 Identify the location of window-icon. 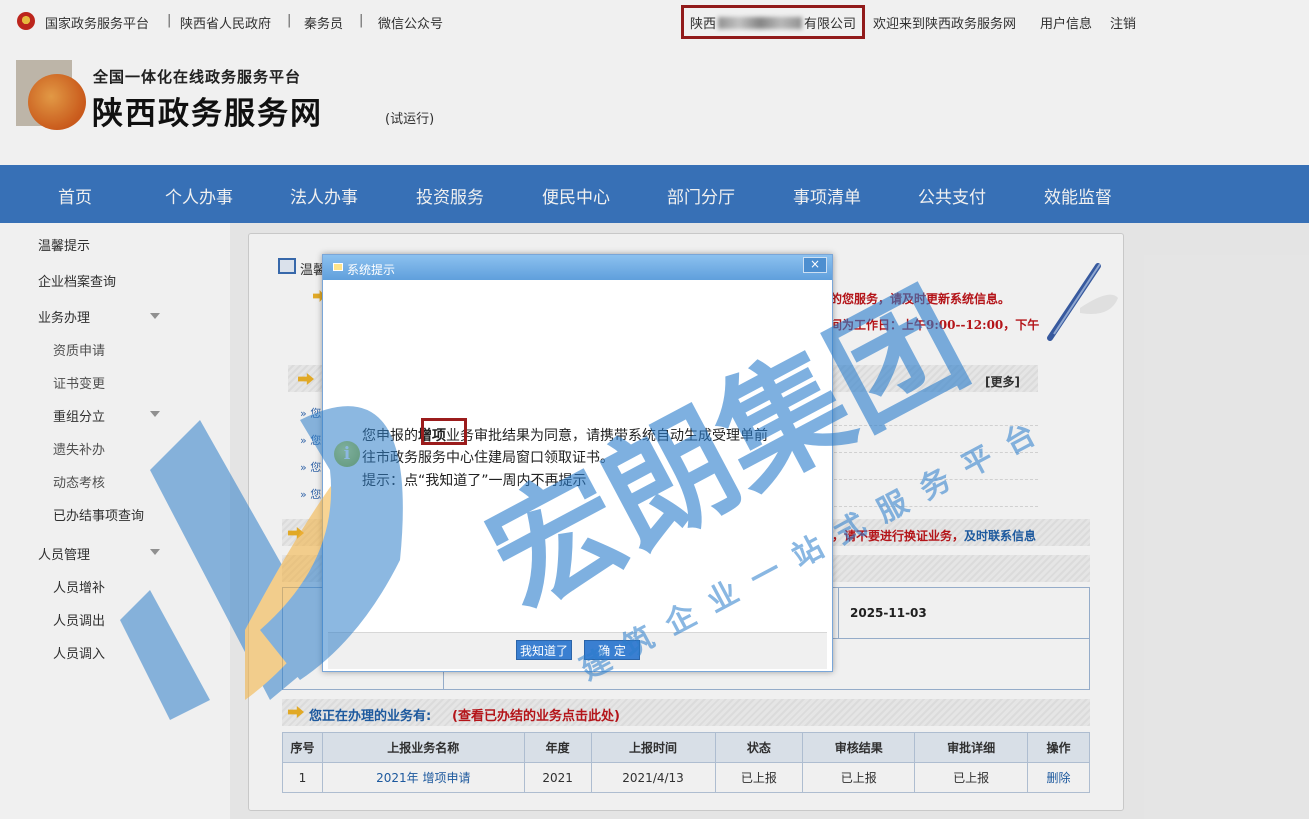
(338, 267).